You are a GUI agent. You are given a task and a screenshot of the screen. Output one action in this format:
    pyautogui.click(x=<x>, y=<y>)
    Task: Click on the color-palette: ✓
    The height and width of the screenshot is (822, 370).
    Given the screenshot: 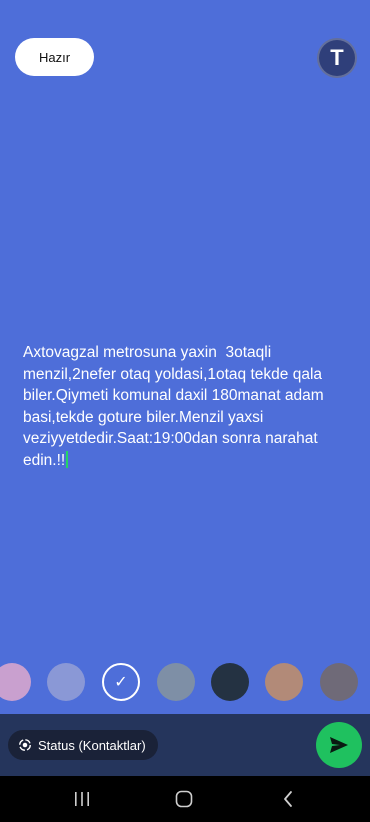 What is the action you would take?
    pyautogui.click(x=185, y=684)
    